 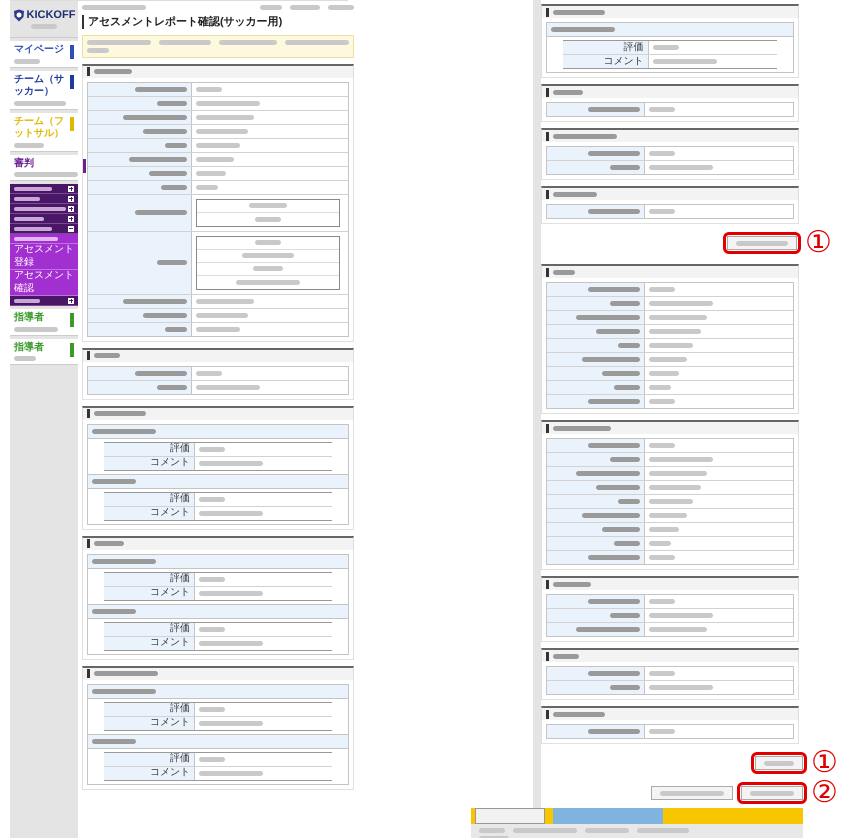 What do you see at coordinates (29, 318) in the screenshot?
I see `sidebar-card-title: 指導者` at bounding box center [29, 318].